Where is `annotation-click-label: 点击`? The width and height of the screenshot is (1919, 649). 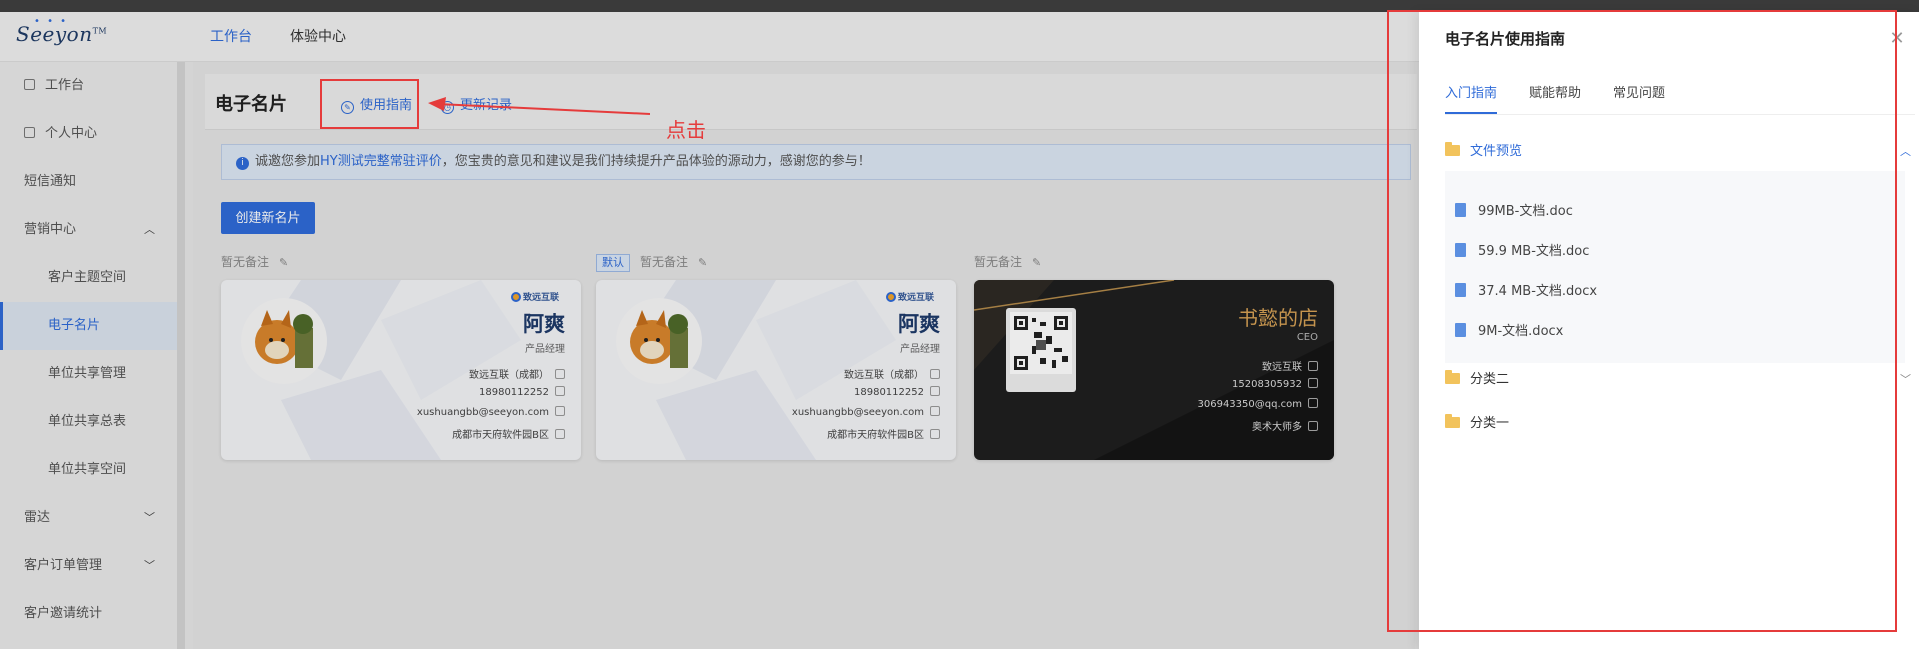
annotation-click-label: 点击 is located at coordinates (686, 130).